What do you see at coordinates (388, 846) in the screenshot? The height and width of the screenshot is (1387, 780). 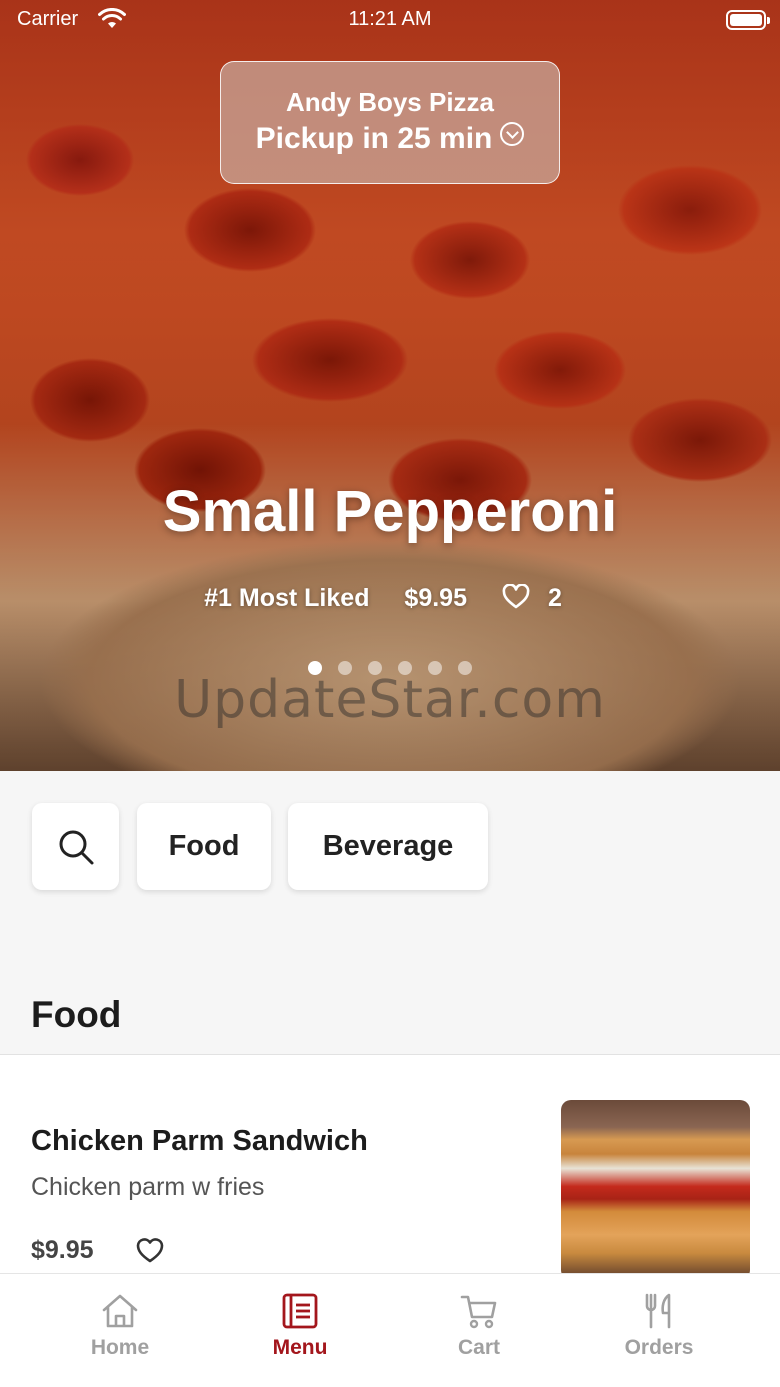 I see `category-beverage-button: Beverage` at bounding box center [388, 846].